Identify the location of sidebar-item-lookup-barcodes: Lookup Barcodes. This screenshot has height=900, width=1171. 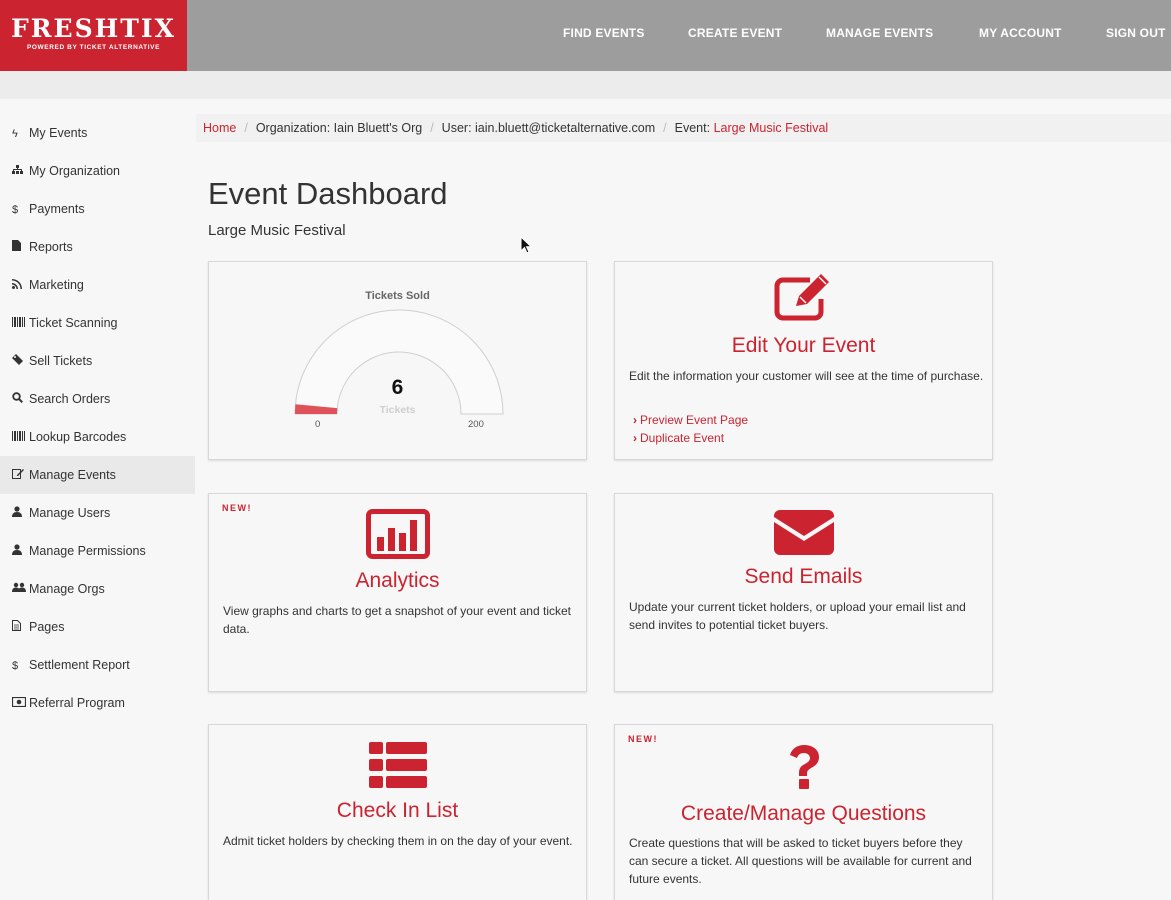
(97, 437).